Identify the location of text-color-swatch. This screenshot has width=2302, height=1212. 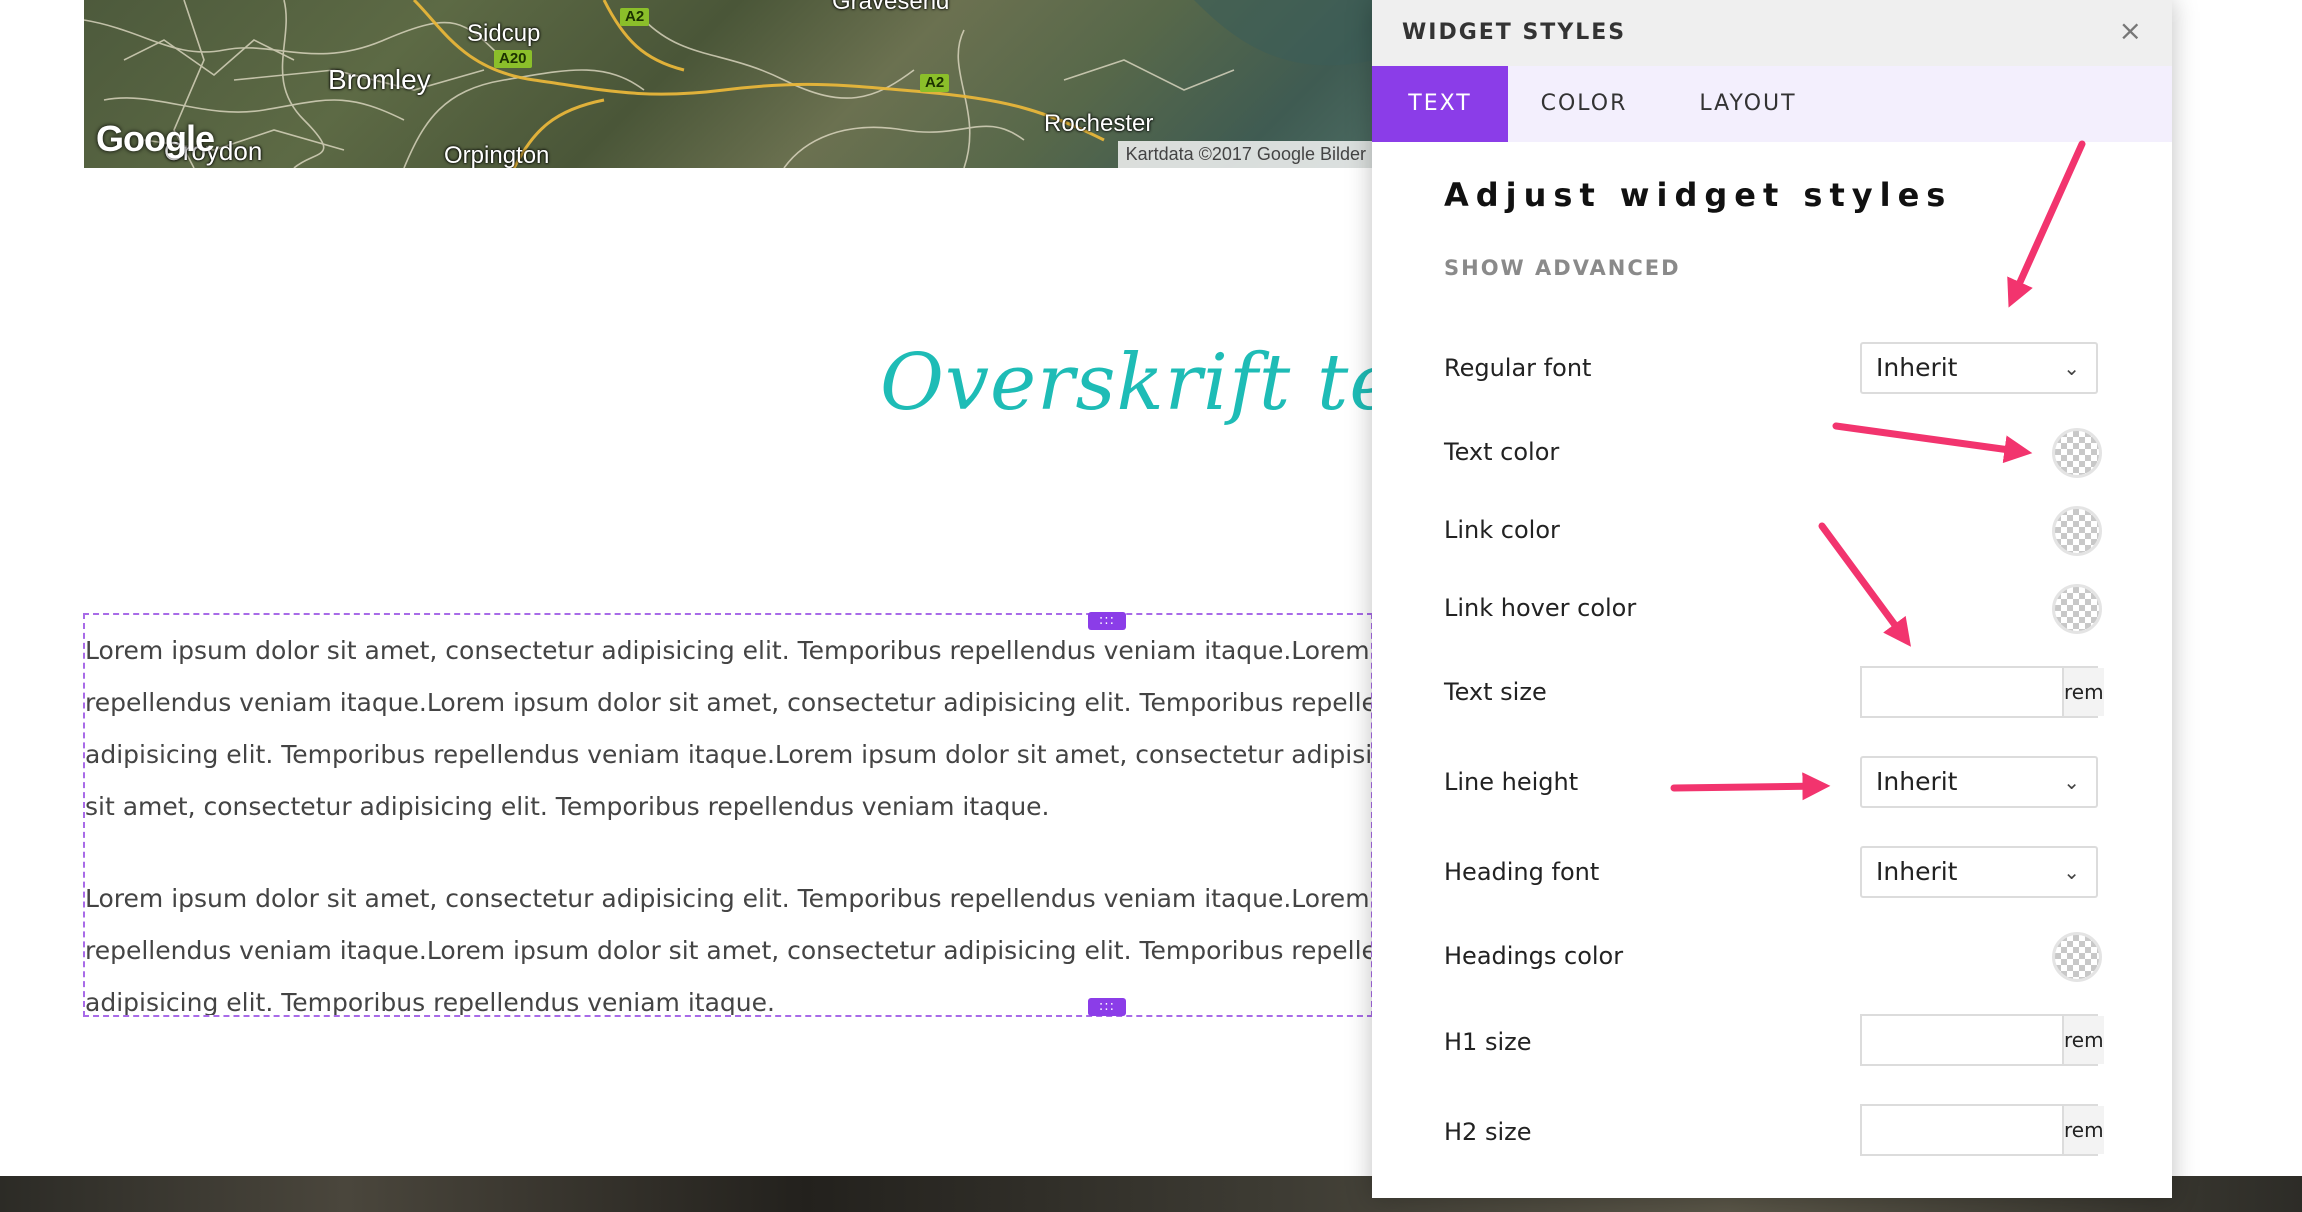
(2077, 453).